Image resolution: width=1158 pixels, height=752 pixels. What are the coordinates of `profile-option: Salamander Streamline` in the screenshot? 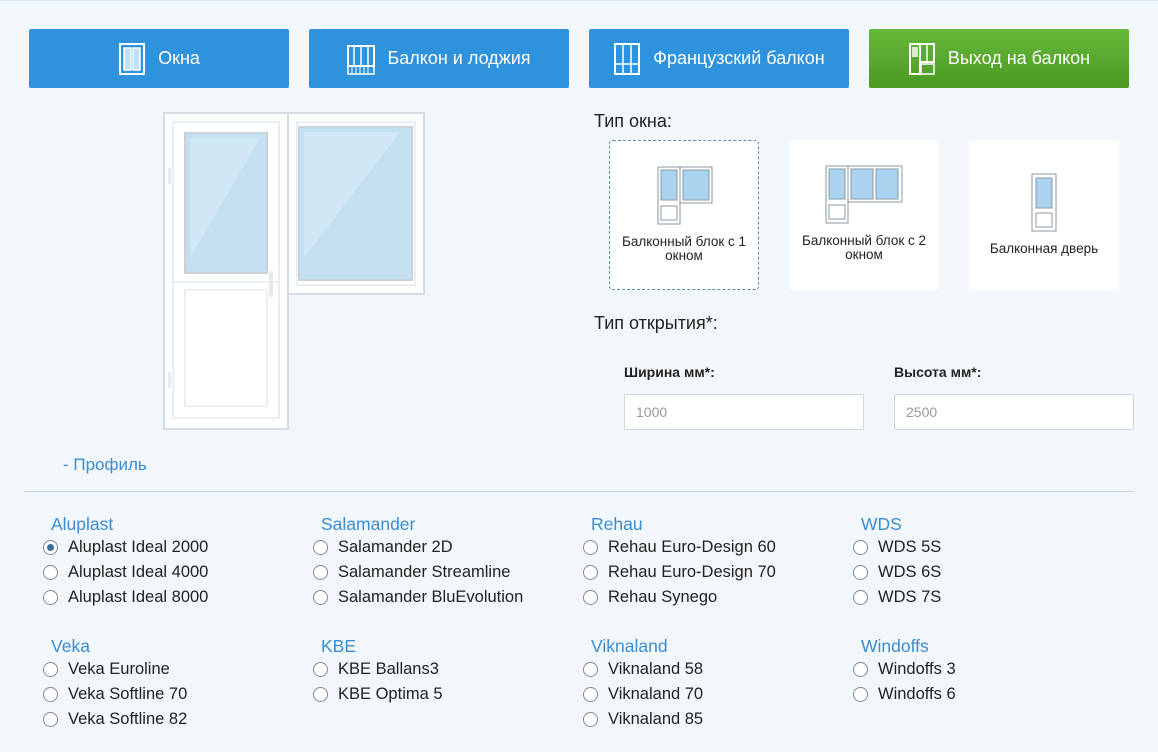 It's located at (425, 572).